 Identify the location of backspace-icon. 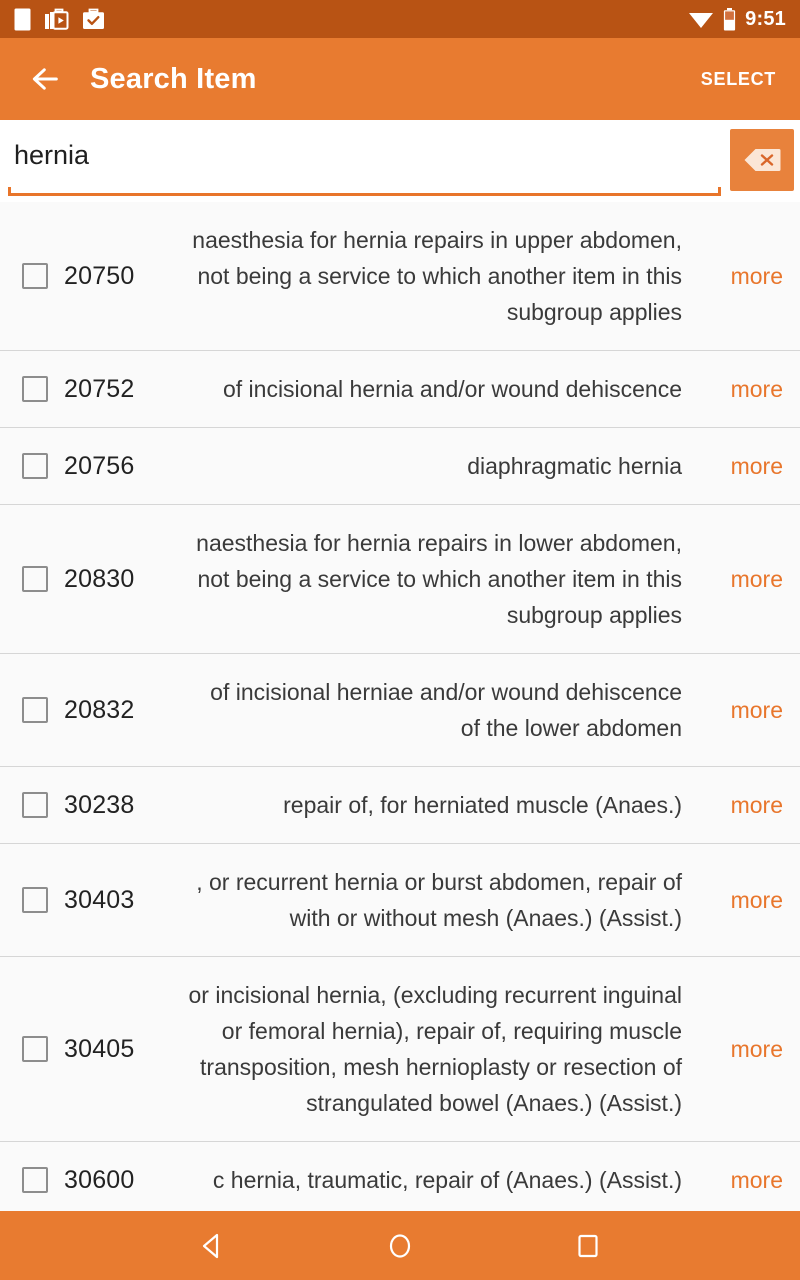
(762, 160).